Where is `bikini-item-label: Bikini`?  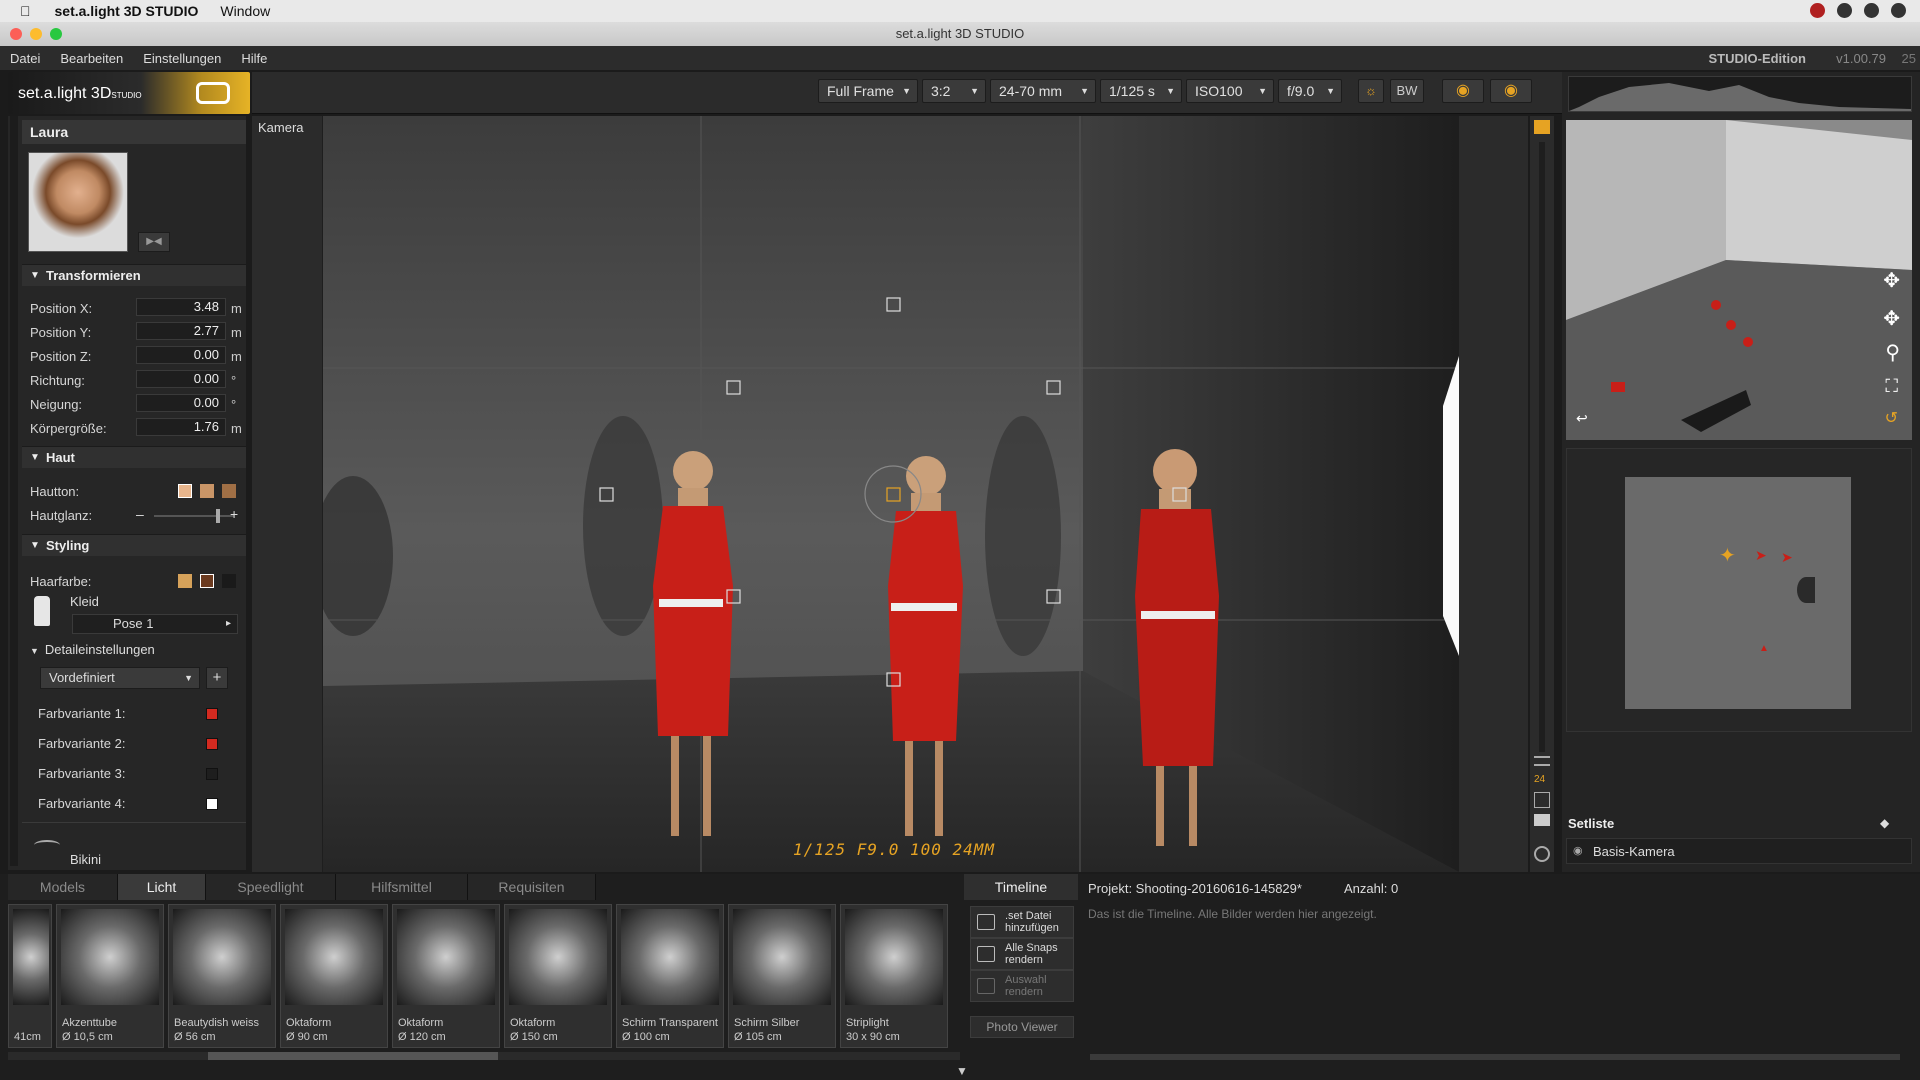
bikini-item-label: Bikini is located at coordinates (85, 859).